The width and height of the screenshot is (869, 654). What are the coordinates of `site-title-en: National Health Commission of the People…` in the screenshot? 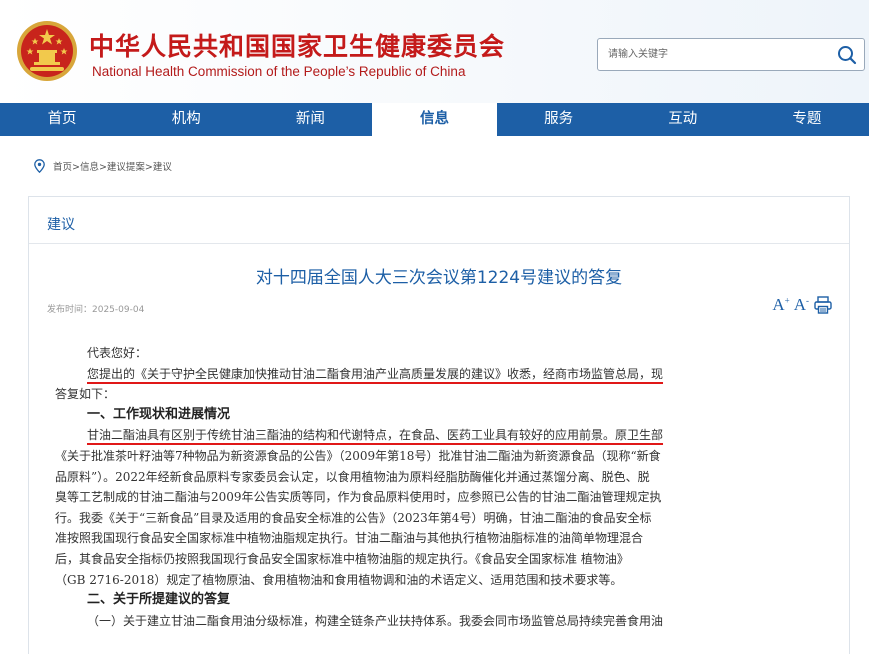 It's located at (278, 71).